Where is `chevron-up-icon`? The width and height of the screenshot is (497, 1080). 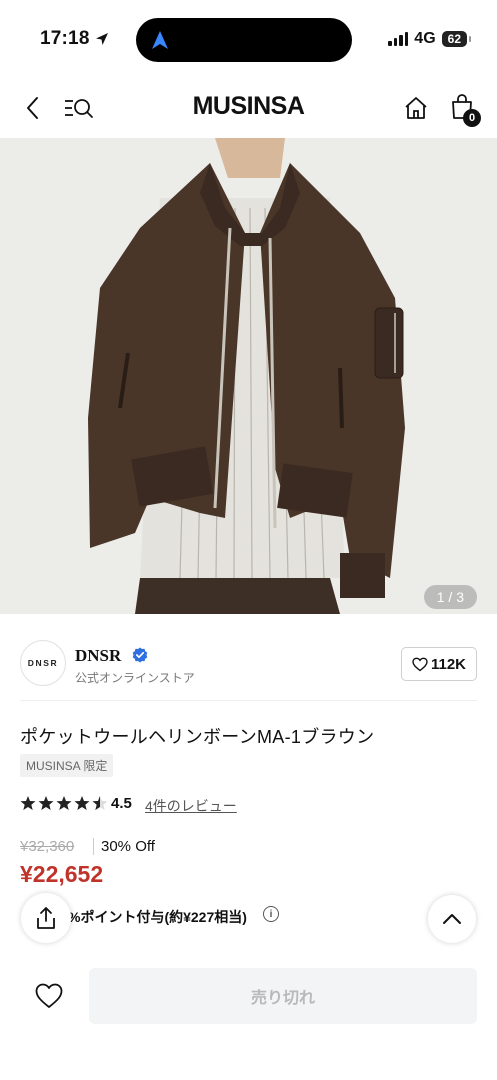
chevron-up-icon is located at coordinates (452, 919).